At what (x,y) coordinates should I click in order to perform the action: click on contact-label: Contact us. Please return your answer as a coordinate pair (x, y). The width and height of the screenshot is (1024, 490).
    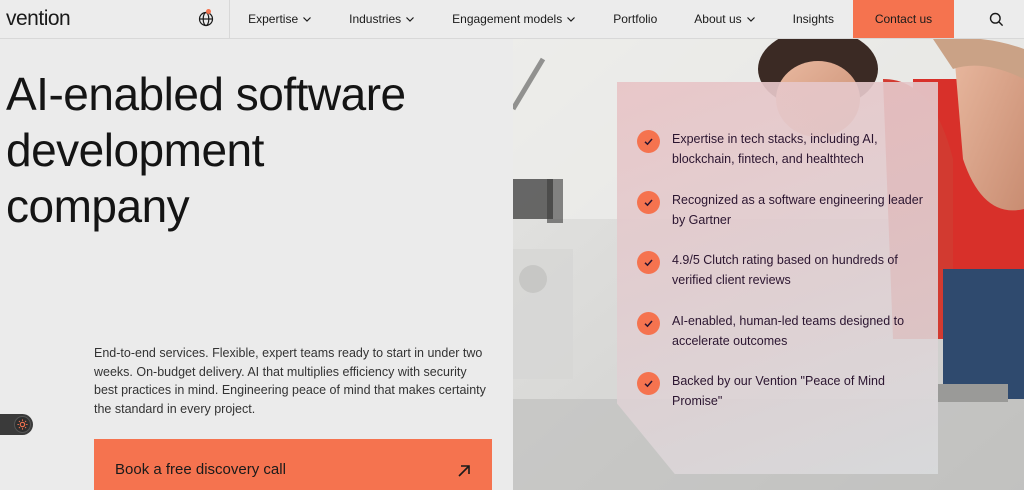
    Looking at the image, I should click on (903, 19).